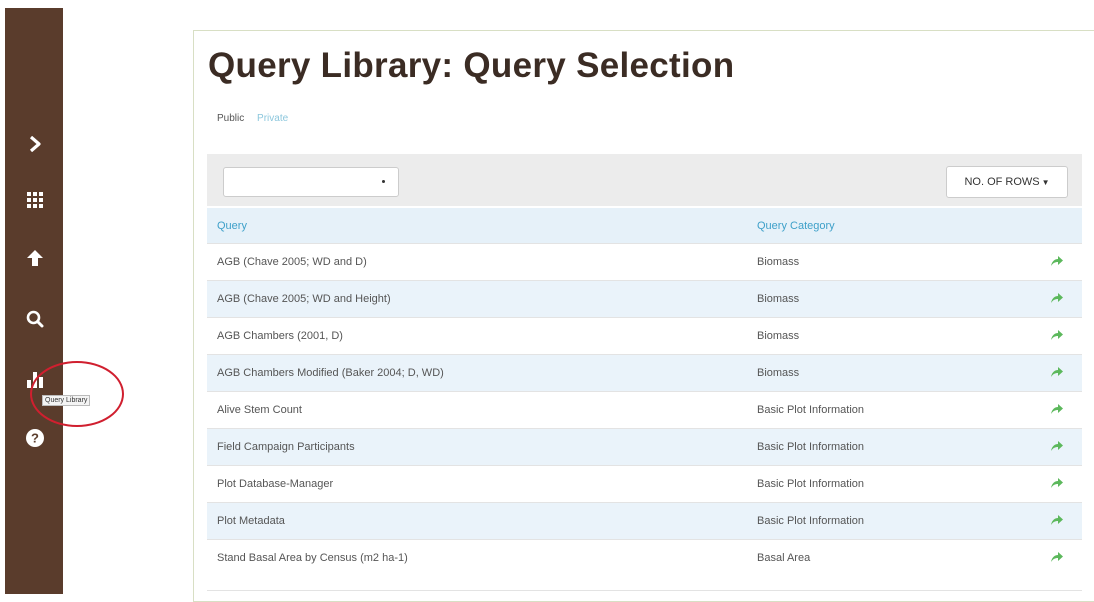  I want to click on table-row: Plot Metadata Basic Plot Information, so click(644, 521).